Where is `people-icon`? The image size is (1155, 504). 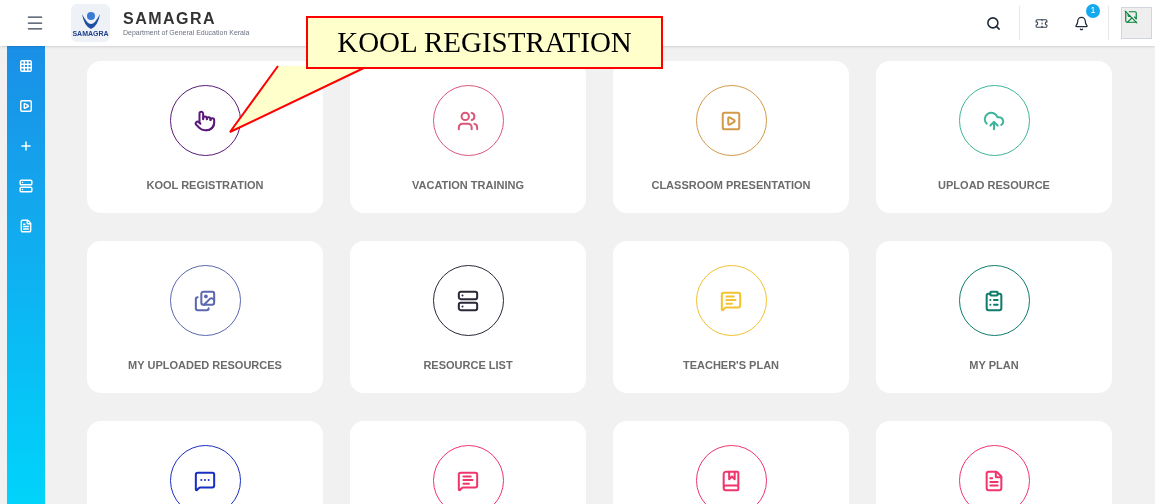
people-icon is located at coordinates (468, 120).